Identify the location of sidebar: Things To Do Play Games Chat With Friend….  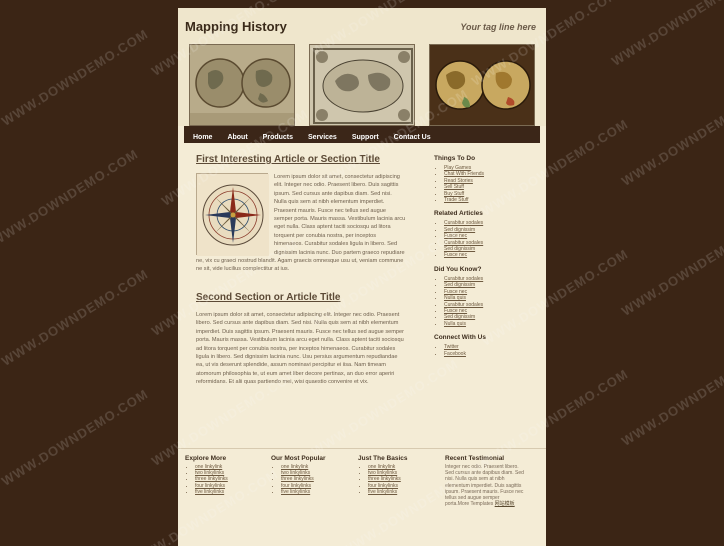
(484, 259).